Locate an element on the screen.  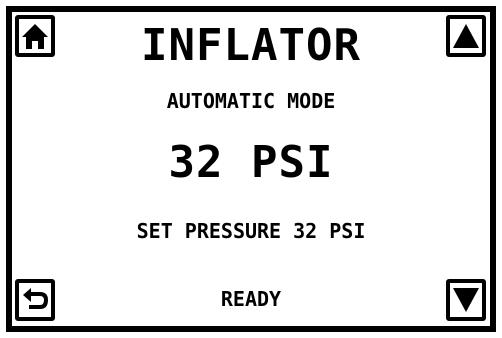
current-pressure-readout: 32 PSI is located at coordinates (251, 162).